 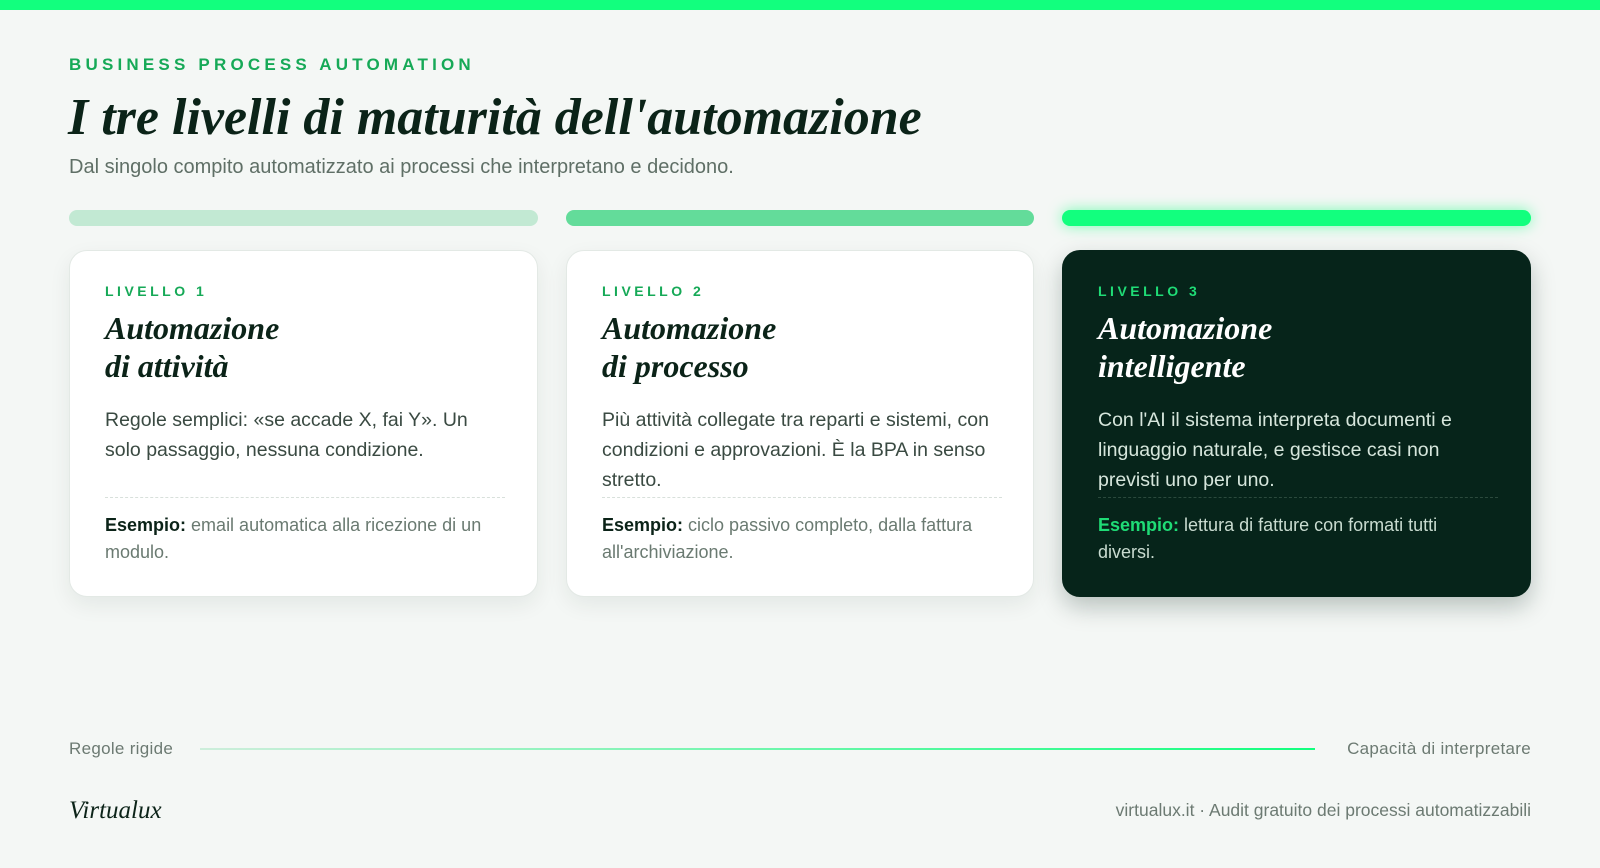 I want to click on scale-gradient-line, so click(x=757, y=749).